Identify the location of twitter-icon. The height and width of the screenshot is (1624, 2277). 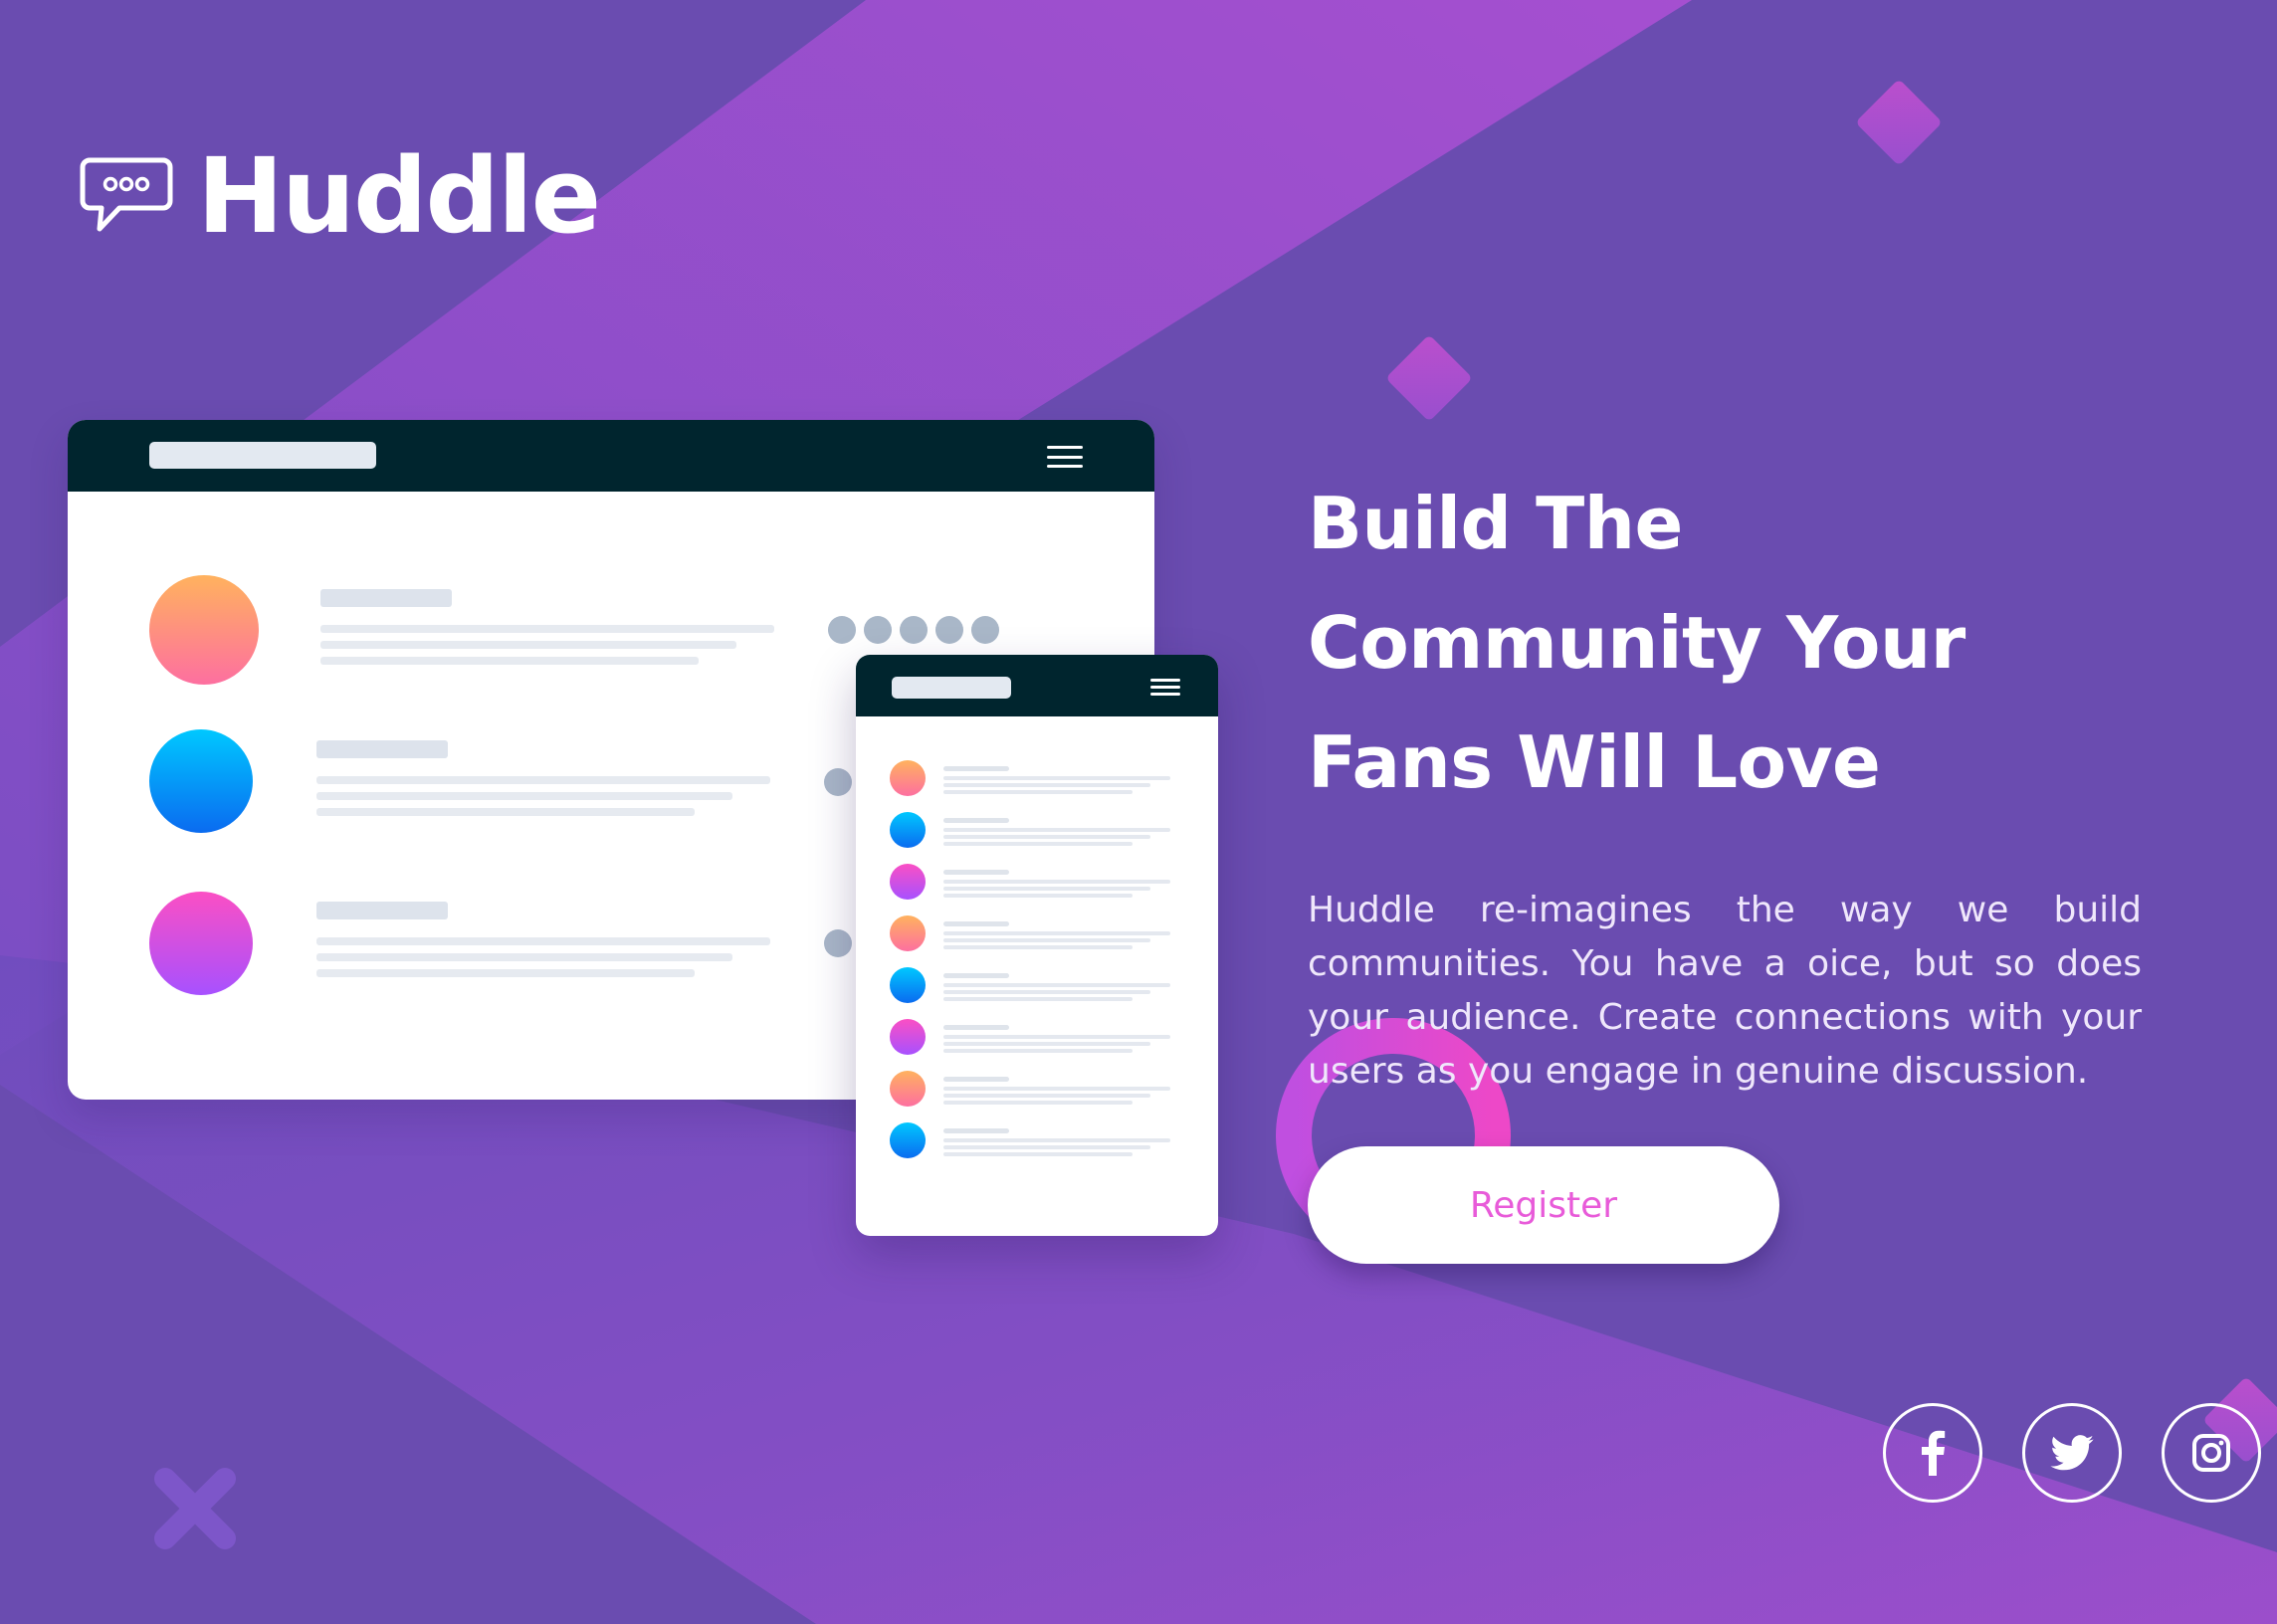
(2072, 1453).